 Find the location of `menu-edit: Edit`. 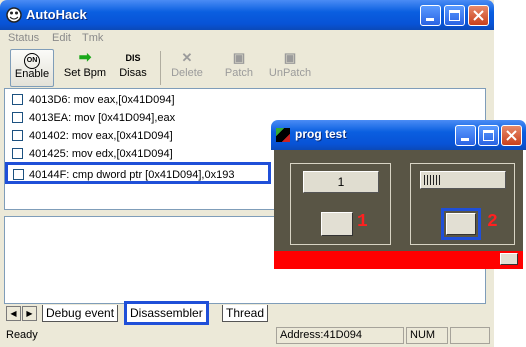

menu-edit: Edit is located at coordinates (61, 38).